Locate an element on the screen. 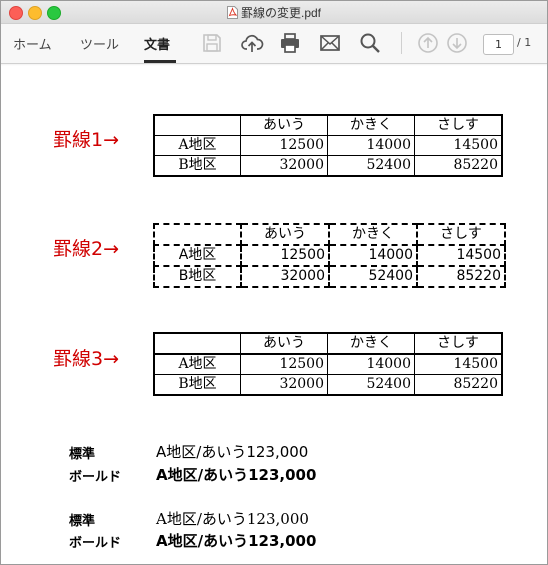 This screenshot has width=548, height=565. label-border-2: 罫線2→ is located at coordinates (86, 249).